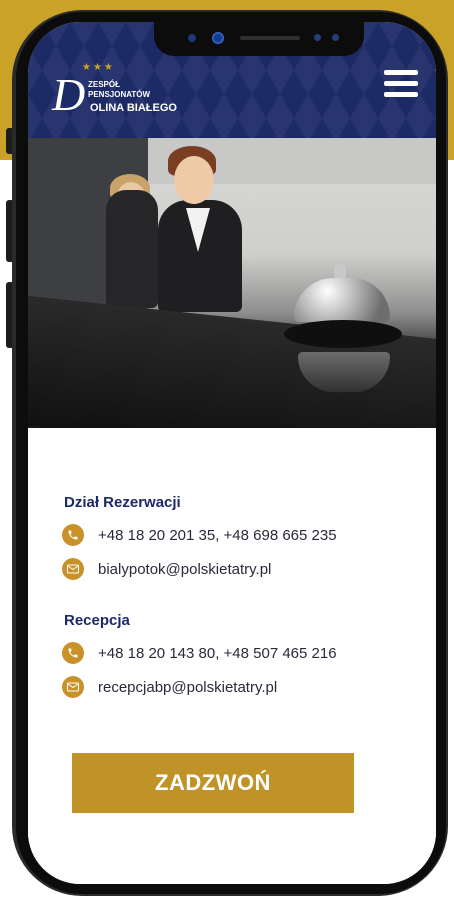 Image resolution: width=454 pixels, height=899 pixels. What do you see at coordinates (187, 687) in the screenshot?
I see `reception-email: recepcjabp@polskietatry.pl` at bounding box center [187, 687].